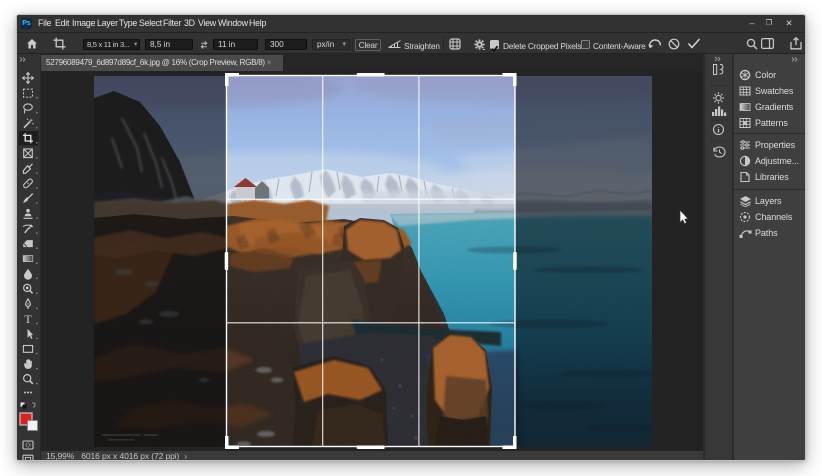 The image size is (822, 476). What do you see at coordinates (28, 319) in the screenshot?
I see `svg-text: T` at bounding box center [28, 319].